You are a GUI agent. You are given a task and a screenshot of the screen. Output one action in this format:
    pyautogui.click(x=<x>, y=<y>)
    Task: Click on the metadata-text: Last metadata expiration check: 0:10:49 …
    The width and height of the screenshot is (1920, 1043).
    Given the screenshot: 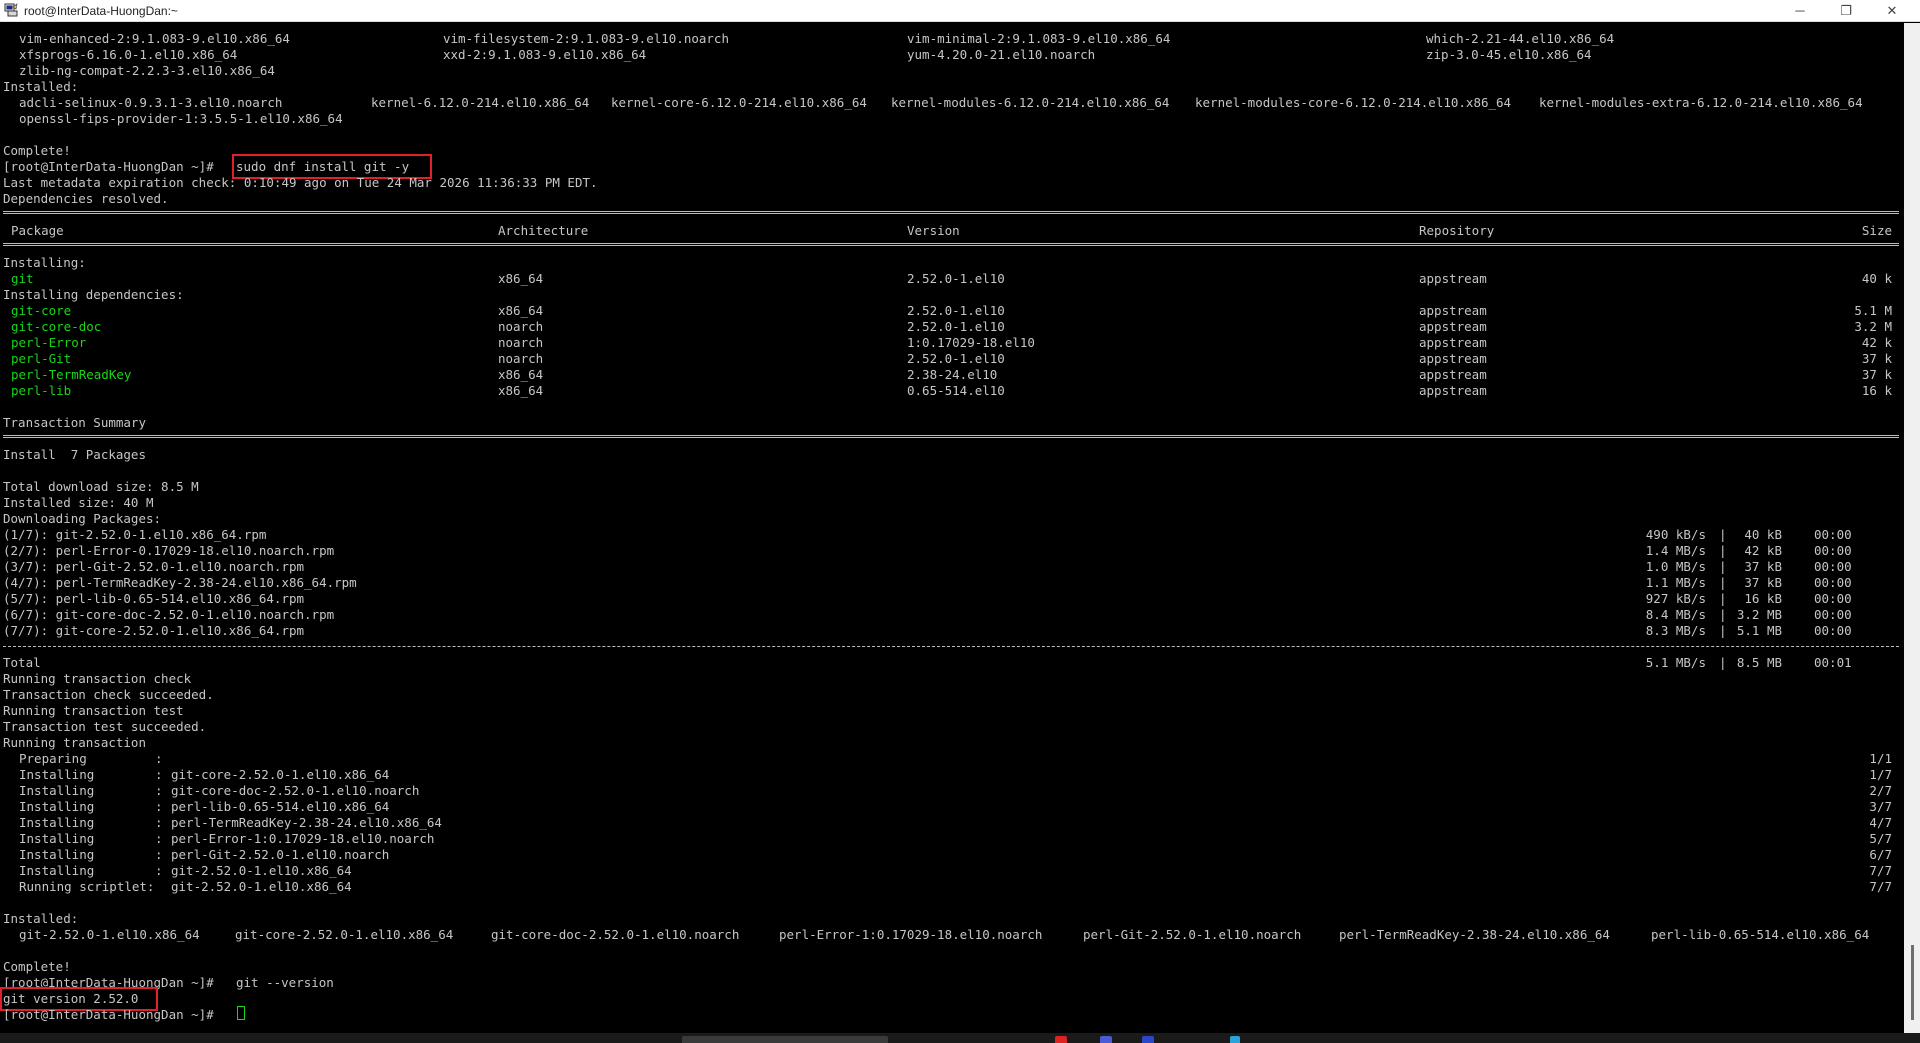 What is the action you would take?
    pyautogui.click(x=300, y=182)
    